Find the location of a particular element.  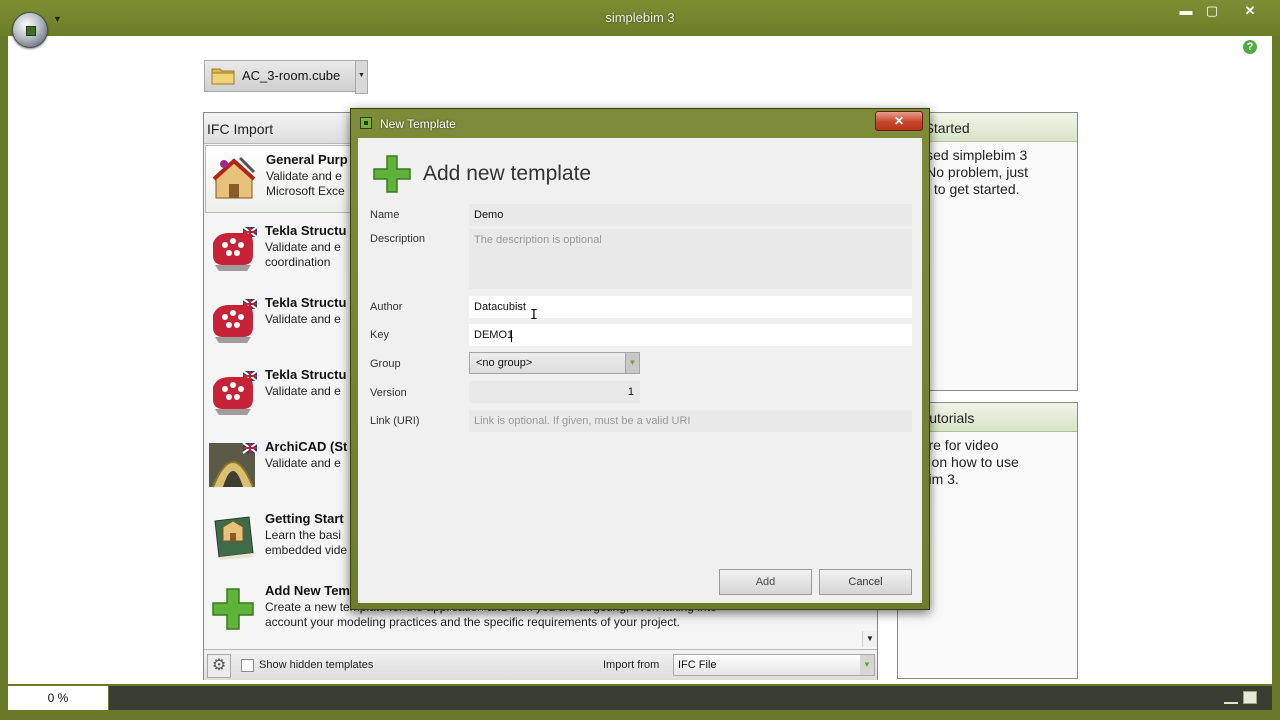

dialog-close-button: ✕ is located at coordinates (899, 121).